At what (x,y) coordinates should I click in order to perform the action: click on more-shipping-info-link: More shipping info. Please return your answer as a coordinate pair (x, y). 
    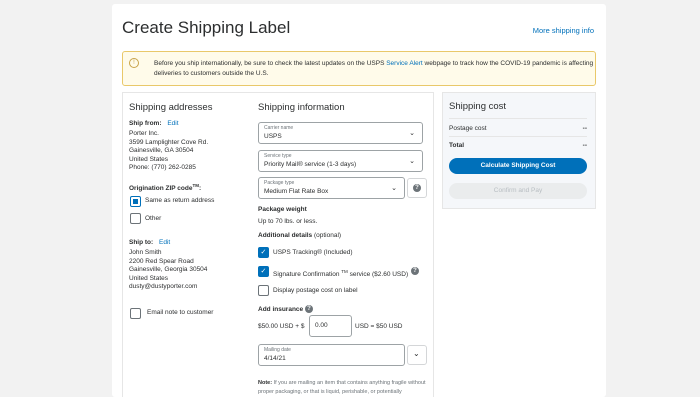
    Looking at the image, I should click on (563, 30).